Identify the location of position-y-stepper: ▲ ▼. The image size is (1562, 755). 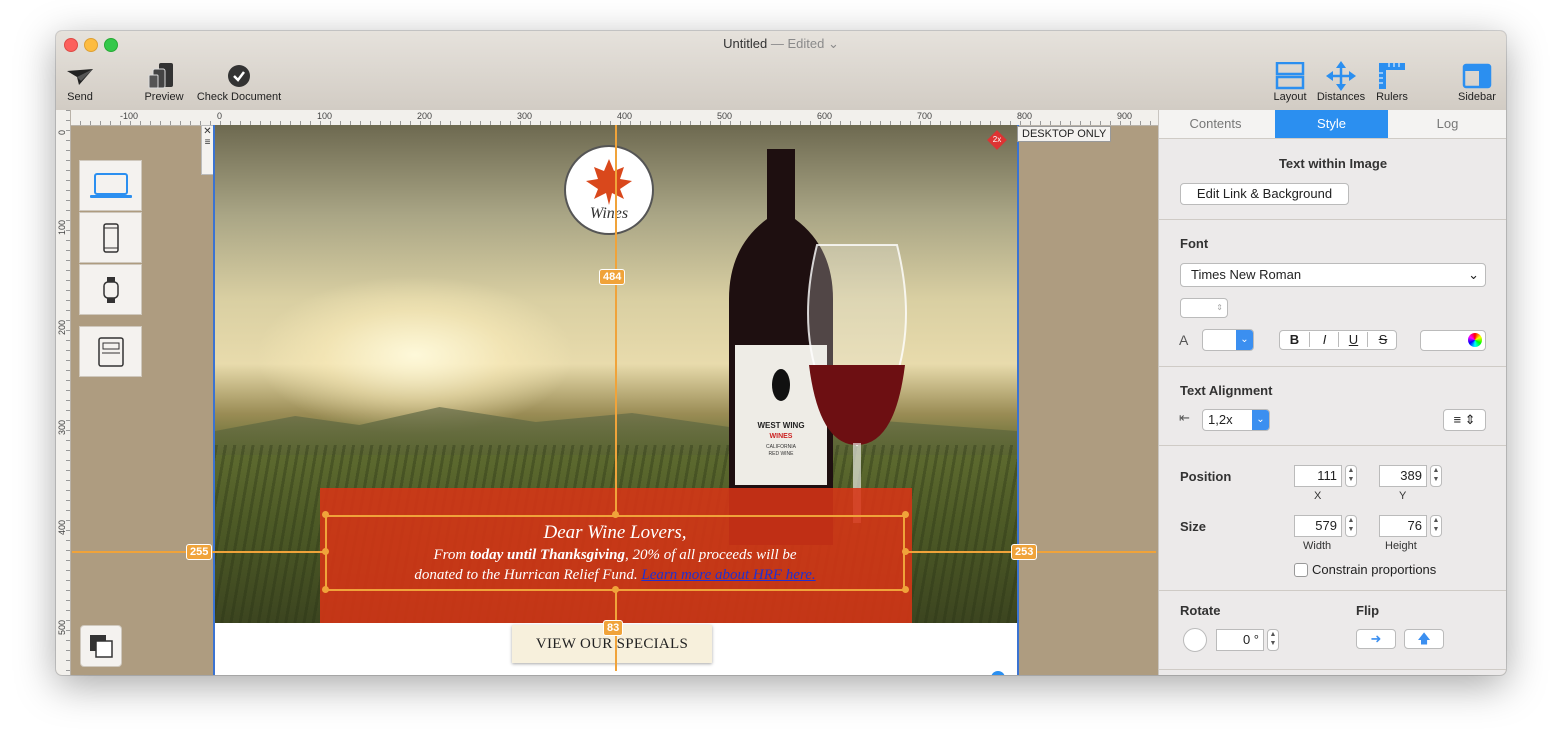
(1436, 476).